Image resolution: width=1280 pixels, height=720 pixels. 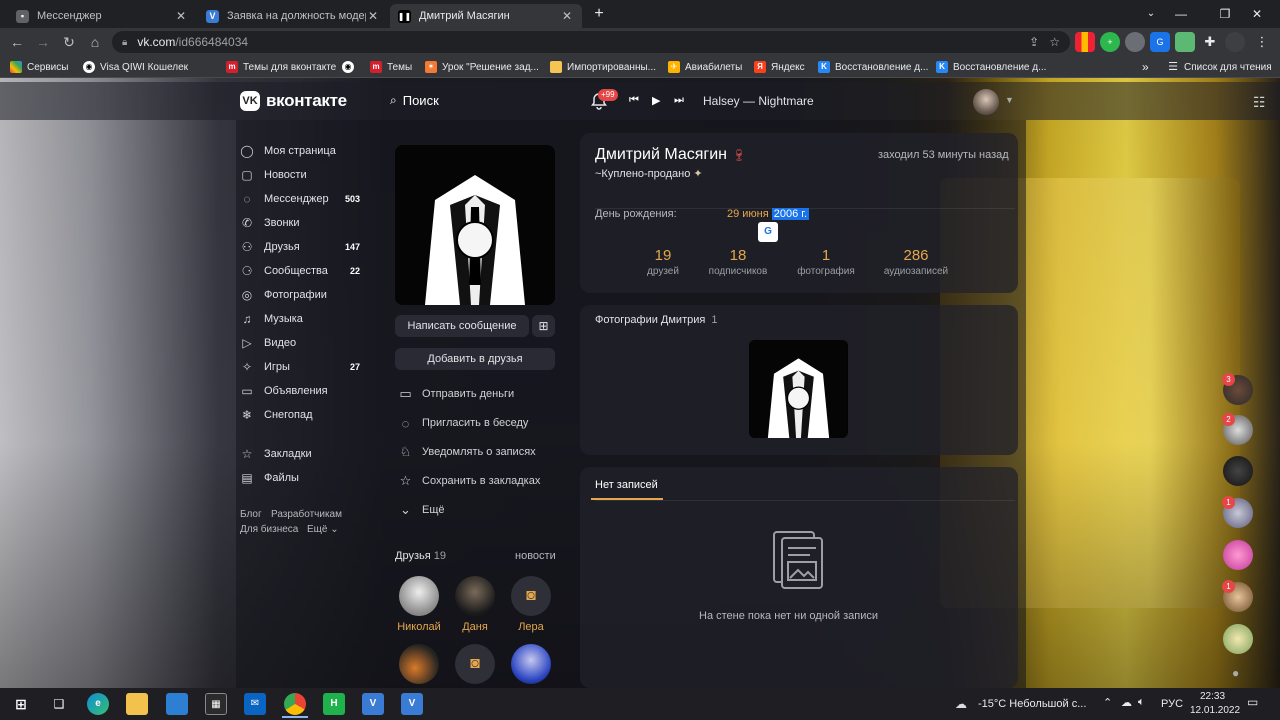 I want to click on bookmark-vk-themes: m Темы для вконтакте, so click(x=281, y=67).